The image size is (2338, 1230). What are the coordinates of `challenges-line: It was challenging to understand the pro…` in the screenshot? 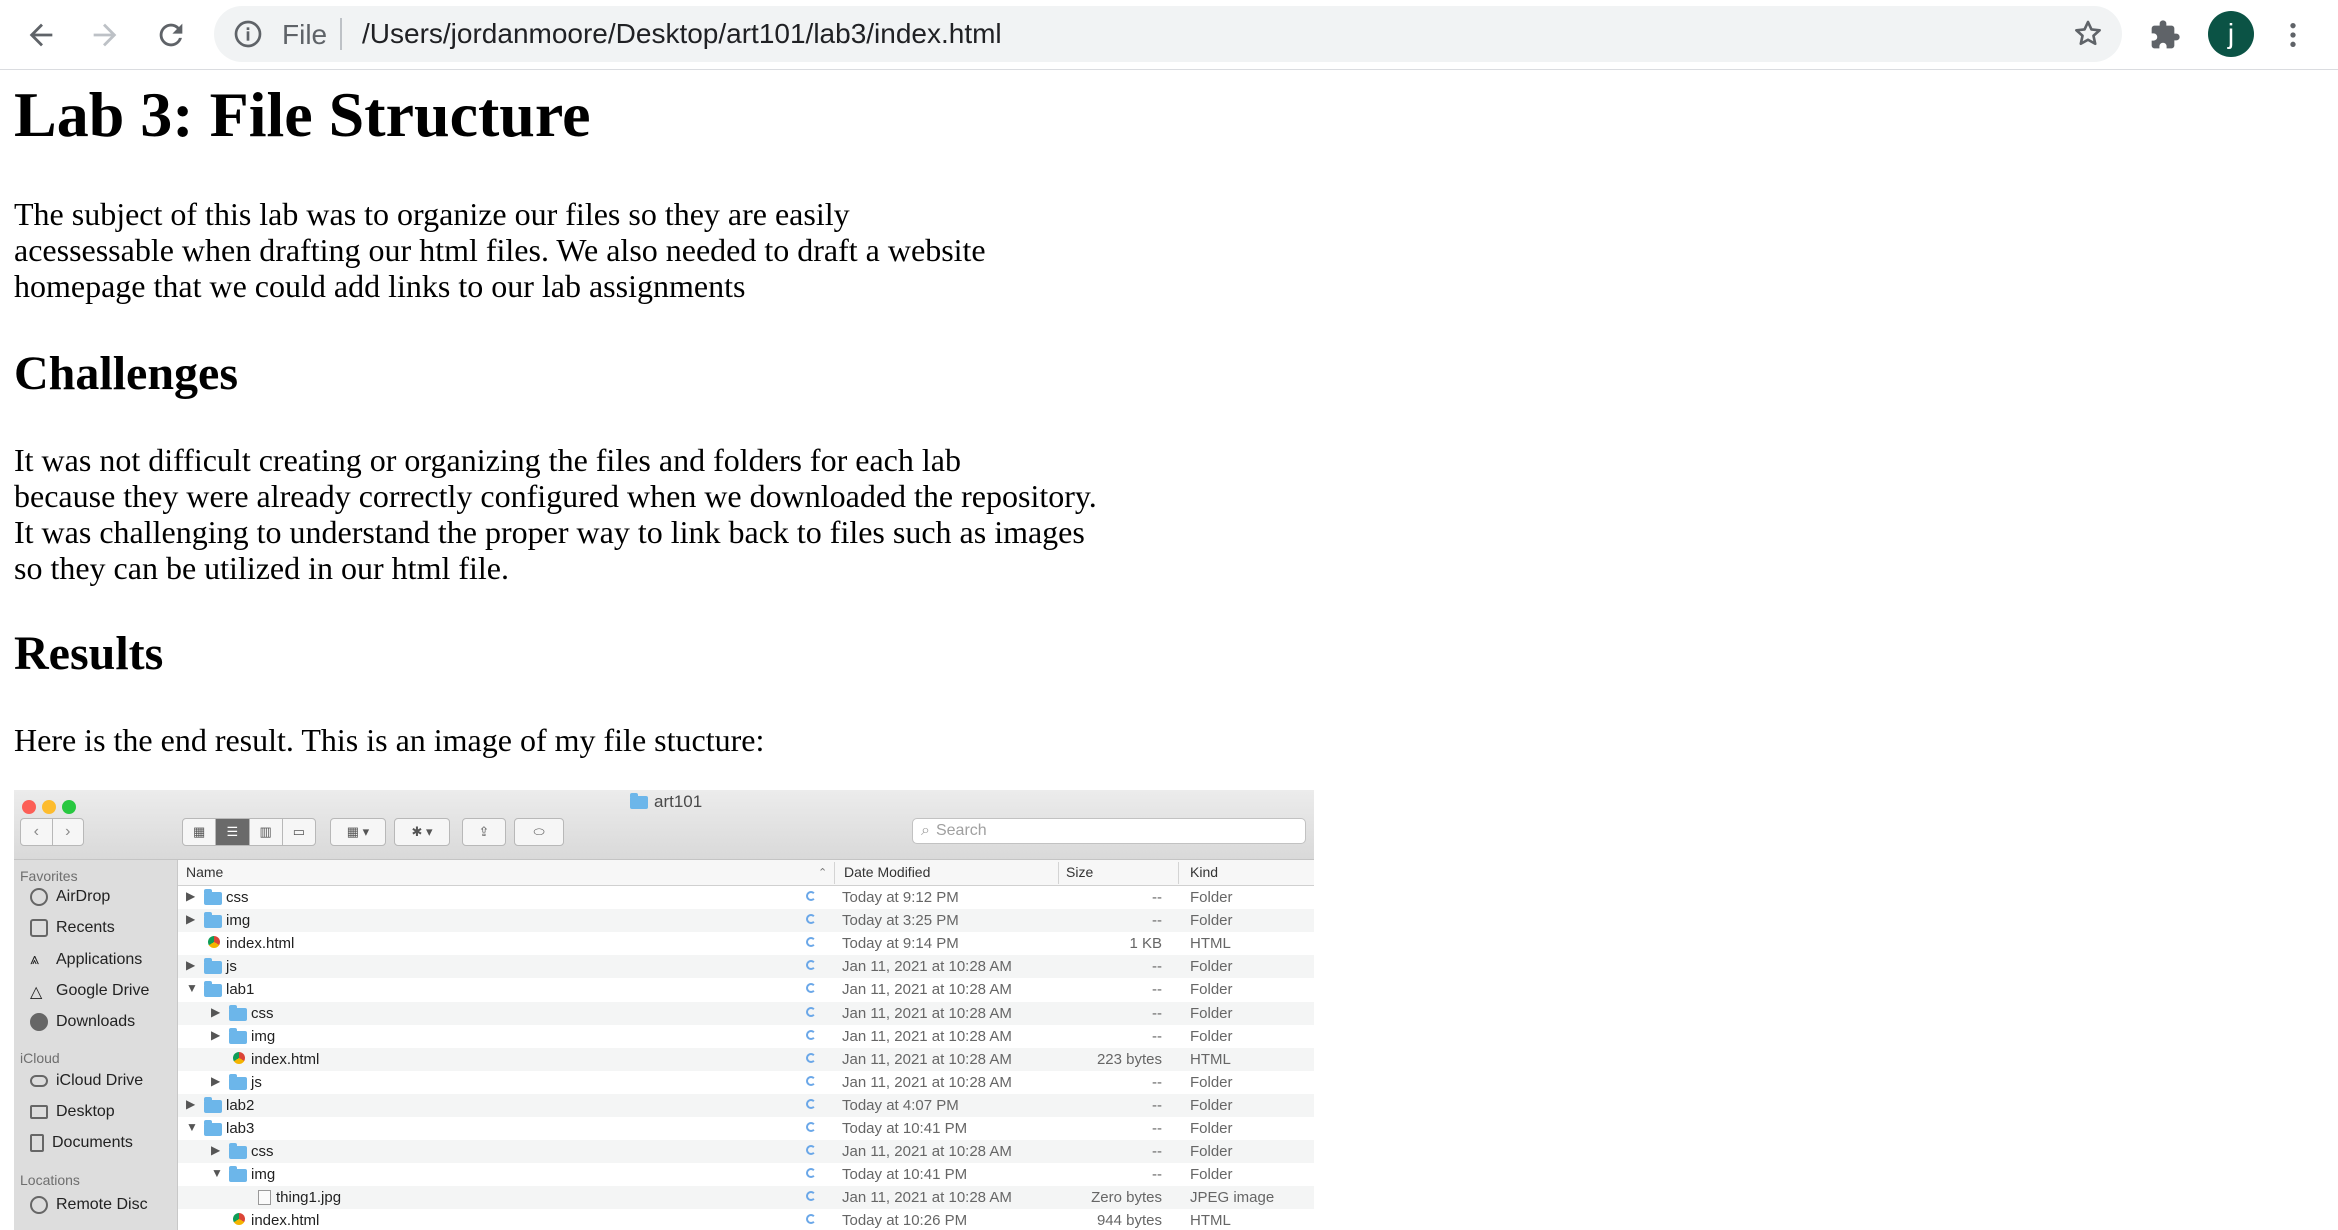 It's located at (549, 532).